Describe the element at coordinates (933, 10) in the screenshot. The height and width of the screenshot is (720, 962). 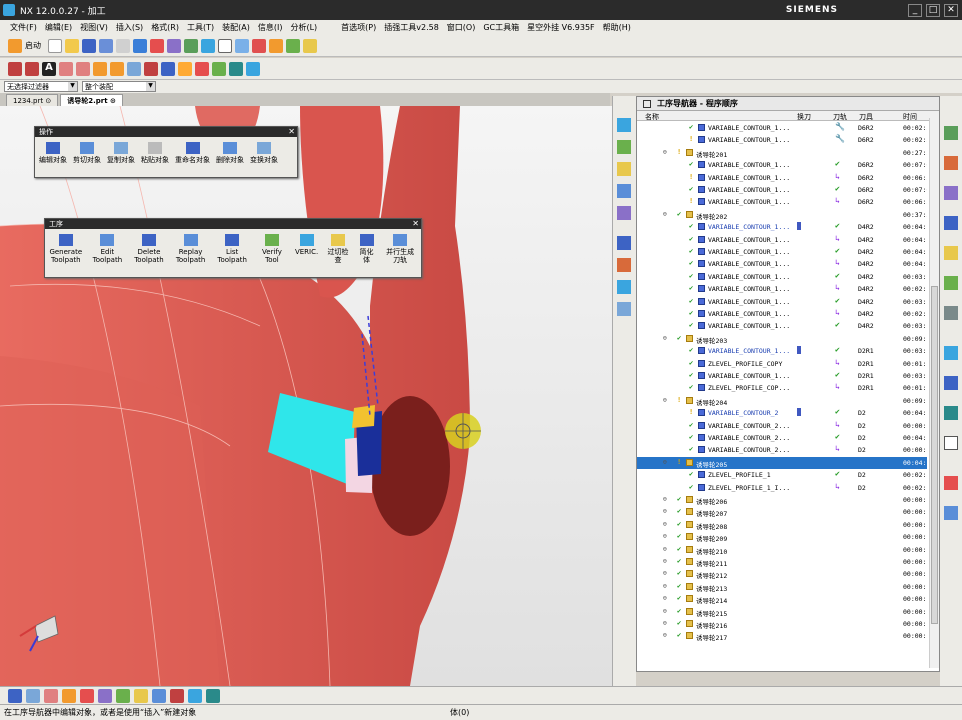
I see `maximize-button: □` at that location.